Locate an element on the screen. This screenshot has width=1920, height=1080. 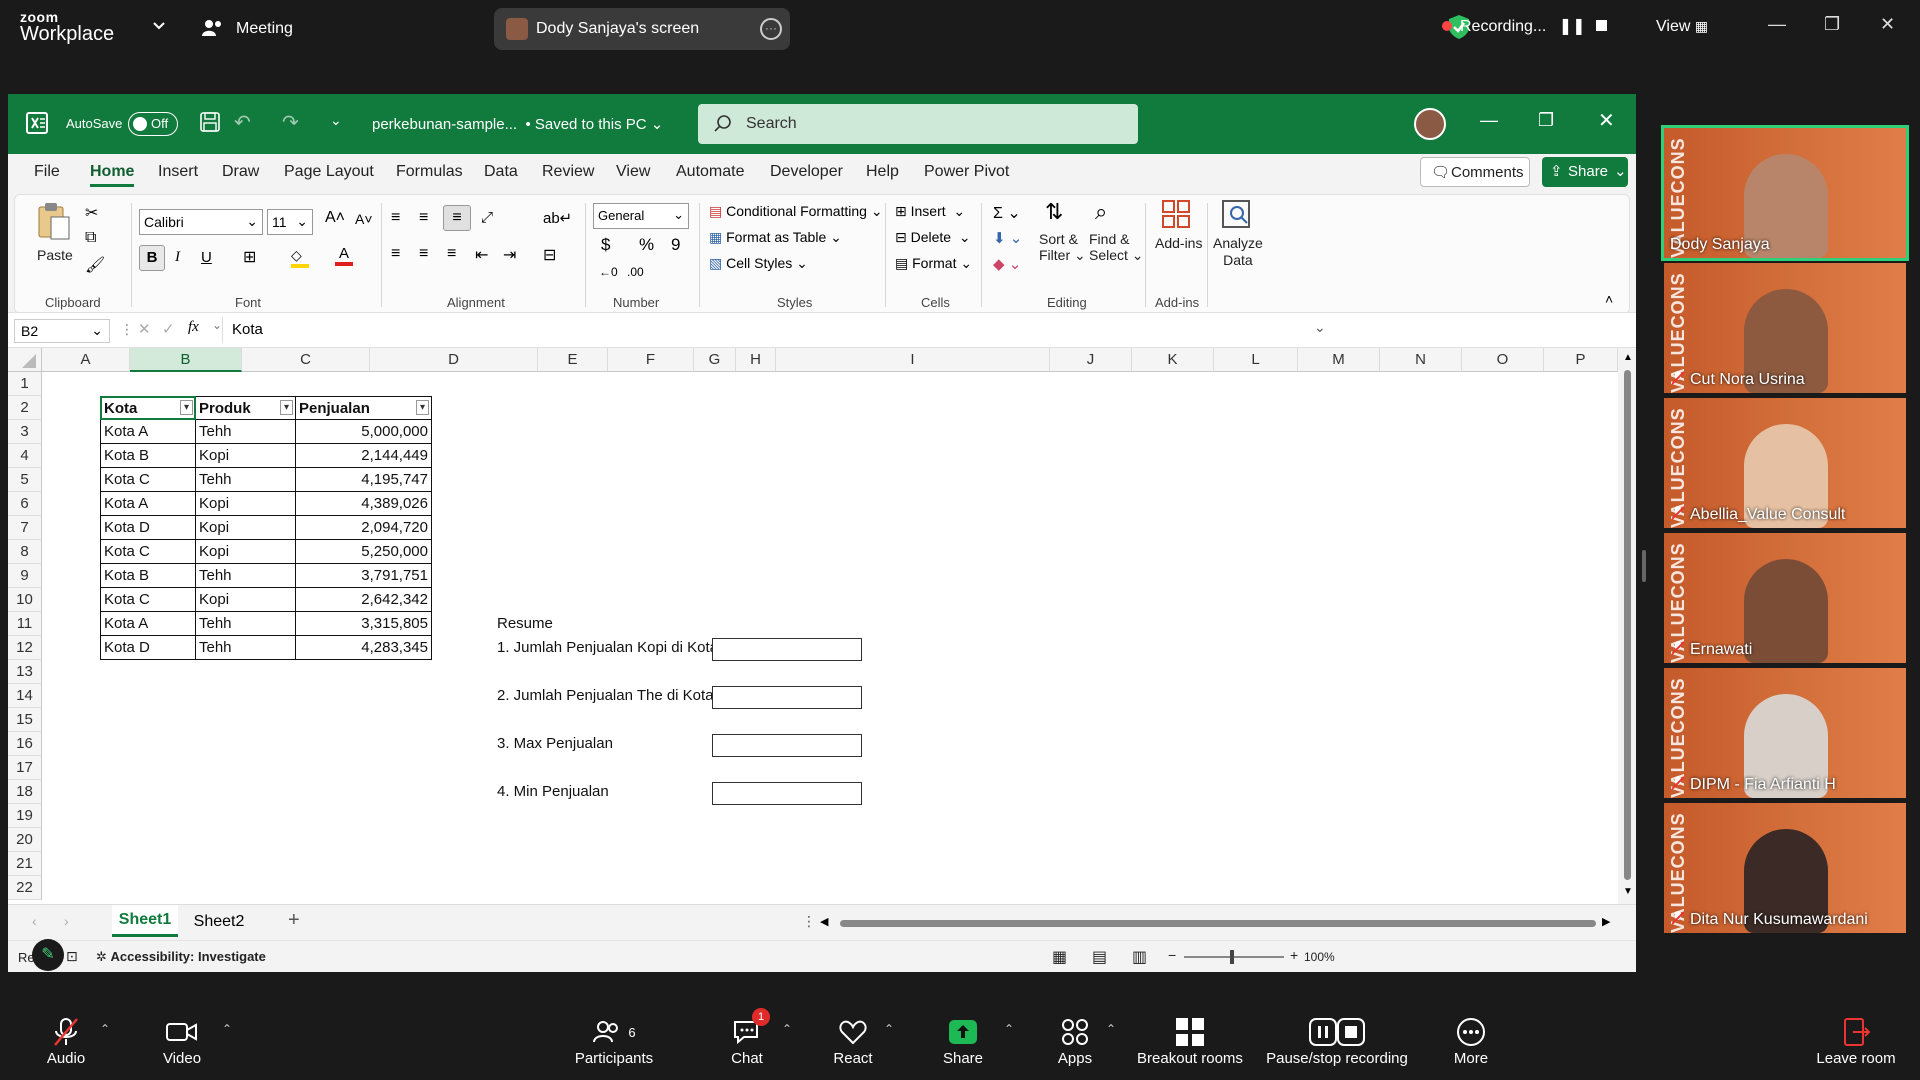
column-header-i: I is located at coordinates (913, 360).